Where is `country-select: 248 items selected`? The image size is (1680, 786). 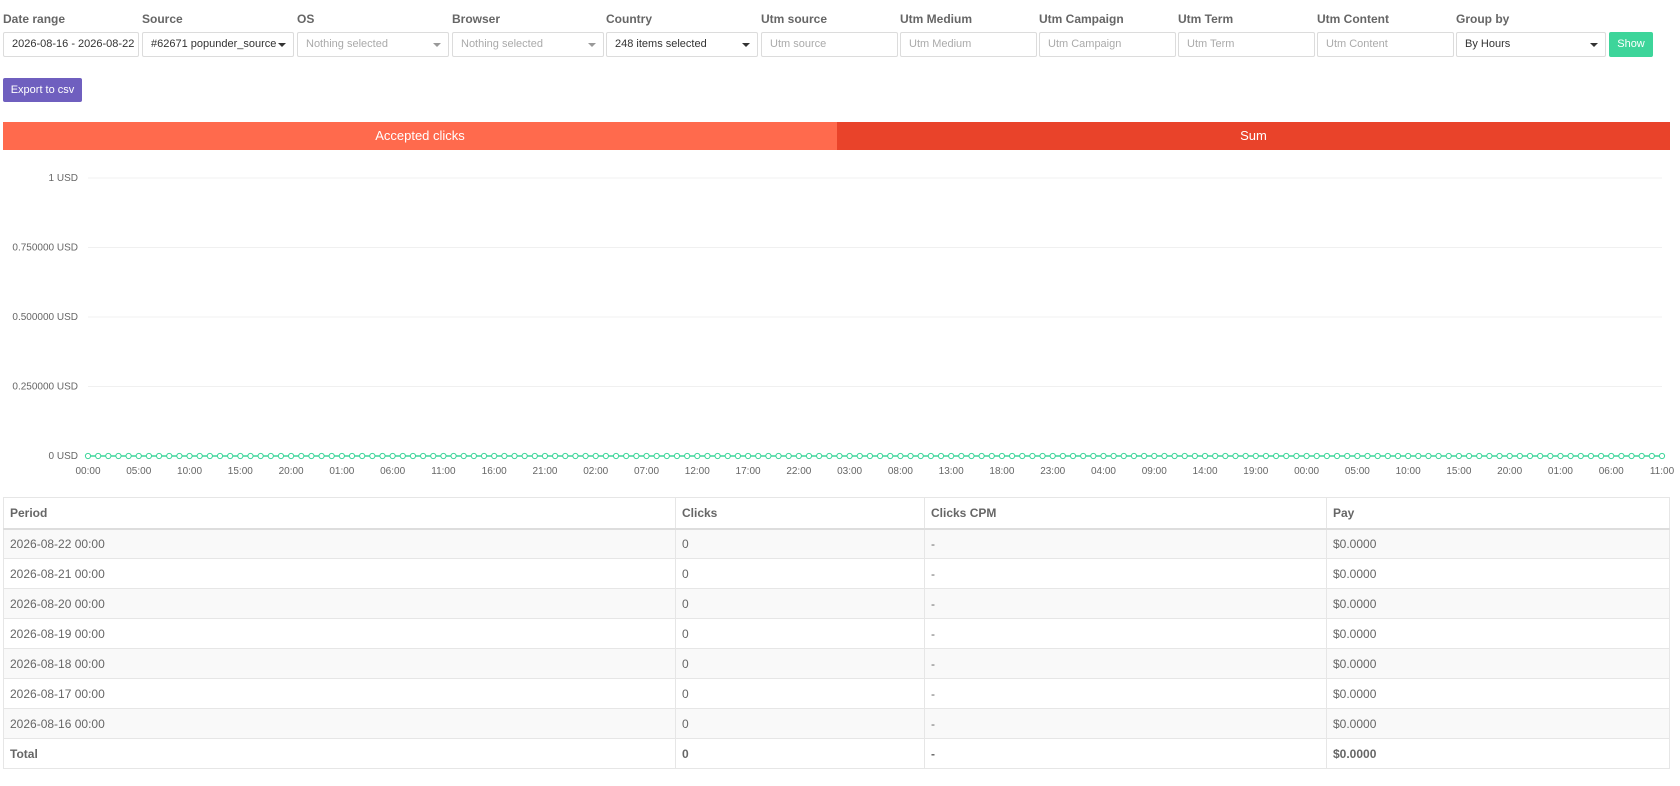 country-select: 248 items selected is located at coordinates (682, 44).